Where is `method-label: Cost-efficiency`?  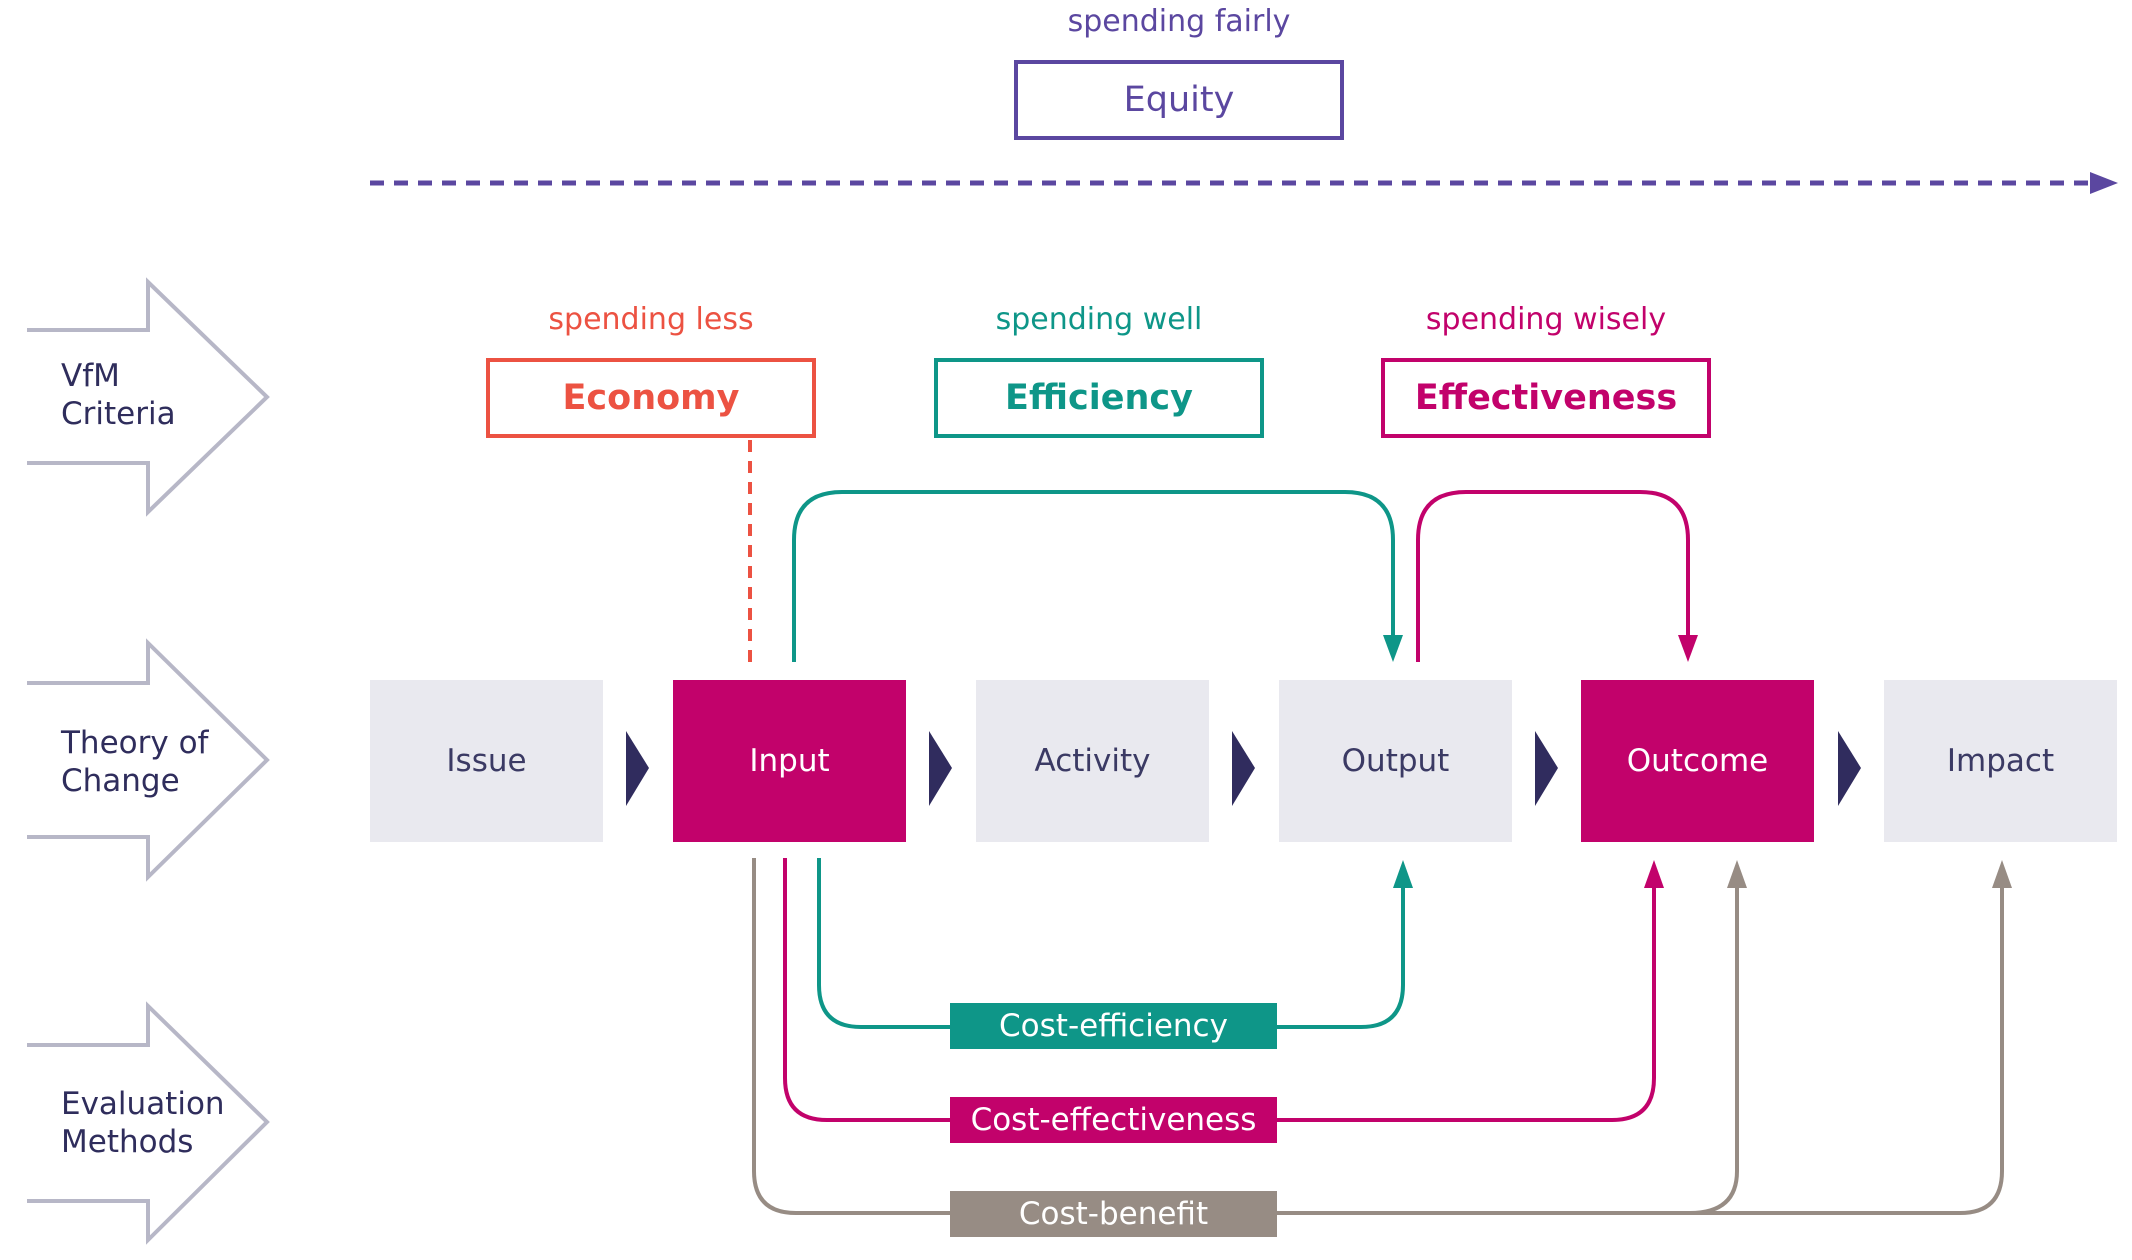 method-label: Cost-efficiency is located at coordinates (1113, 1026).